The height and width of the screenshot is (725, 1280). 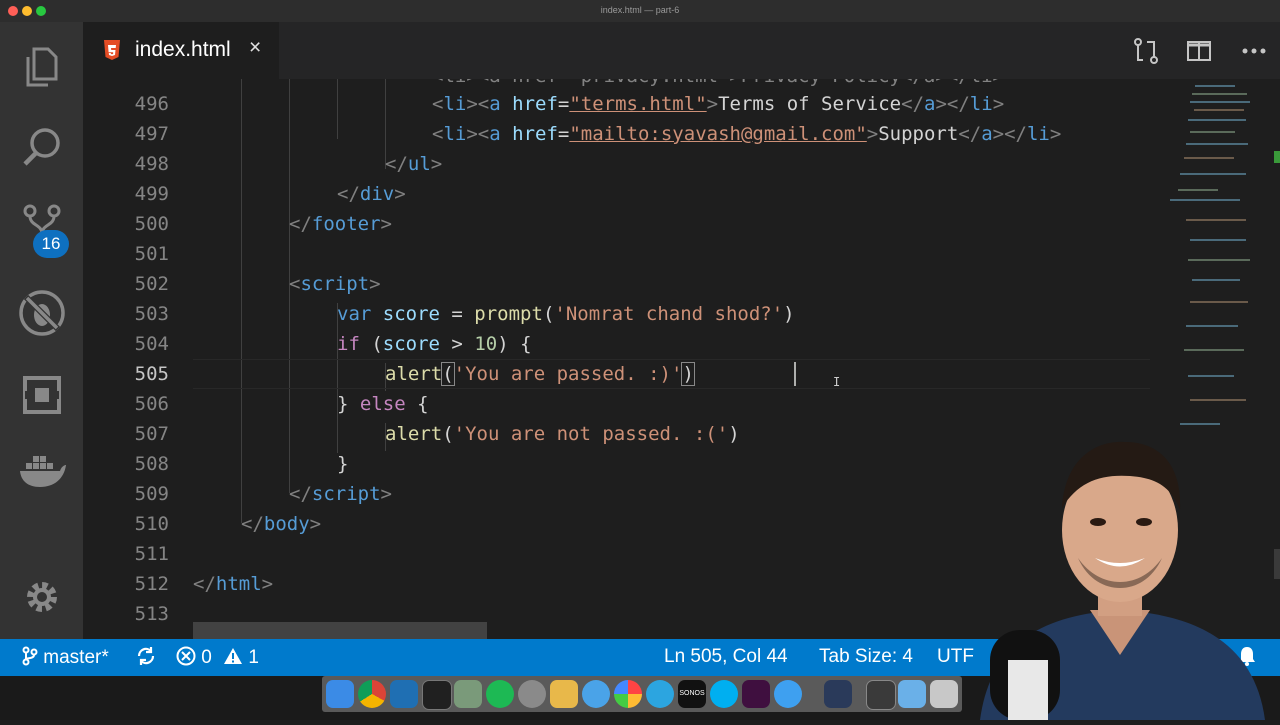 I want to click on code-line-498: </ul>, so click(x=414, y=164).